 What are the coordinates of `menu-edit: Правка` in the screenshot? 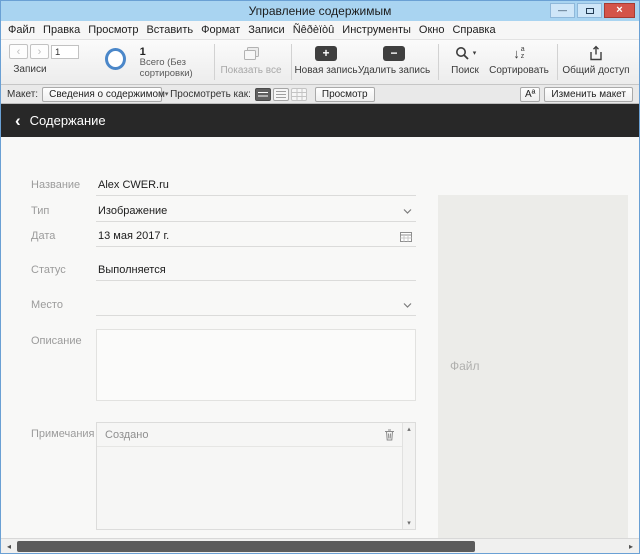 It's located at (61, 30).